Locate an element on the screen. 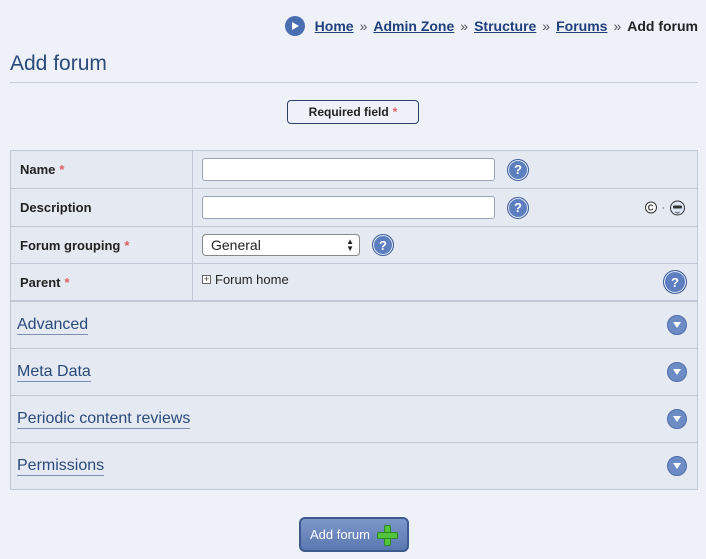  section-advanced: Advanced is located at coordinates (354, 324).